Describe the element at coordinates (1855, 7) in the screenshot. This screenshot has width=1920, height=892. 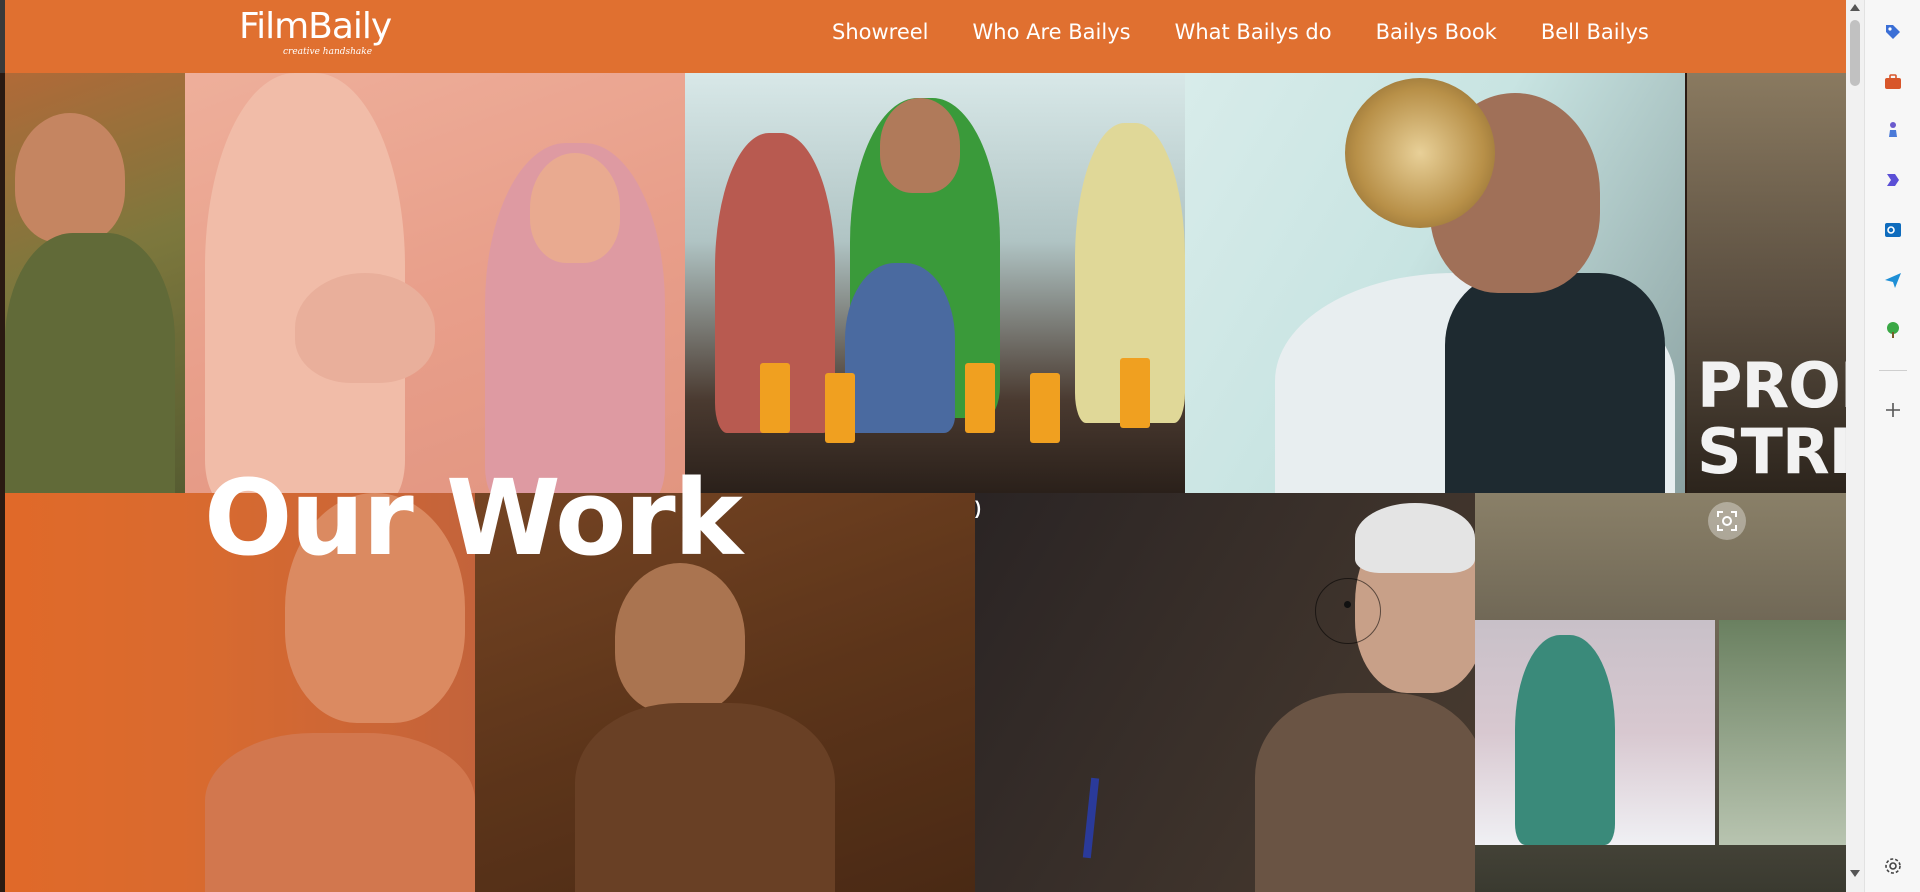
I see `scroll-up-icon` at that location.